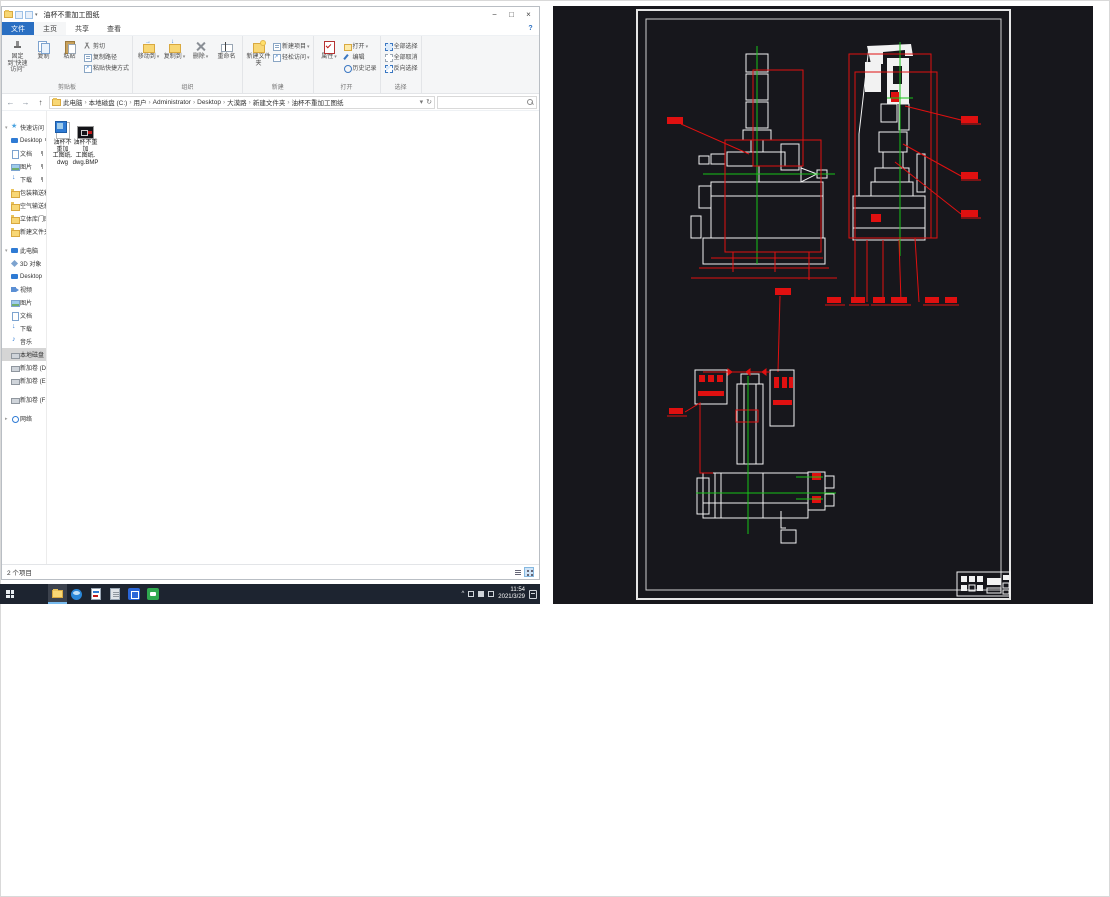 The height and width of the screenshot is (897, 1110). I want to click on up-button: ↑, so click(40, 102).